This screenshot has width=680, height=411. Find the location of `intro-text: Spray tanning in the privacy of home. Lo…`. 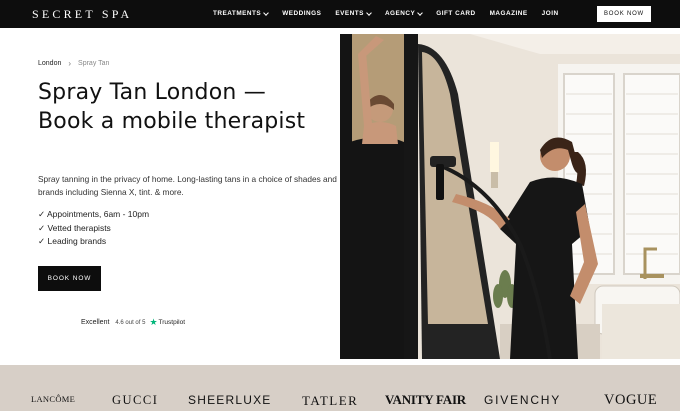

intro-text: Spray tanning in the privacy of home. Lo… is located at coordinates (187, 185).